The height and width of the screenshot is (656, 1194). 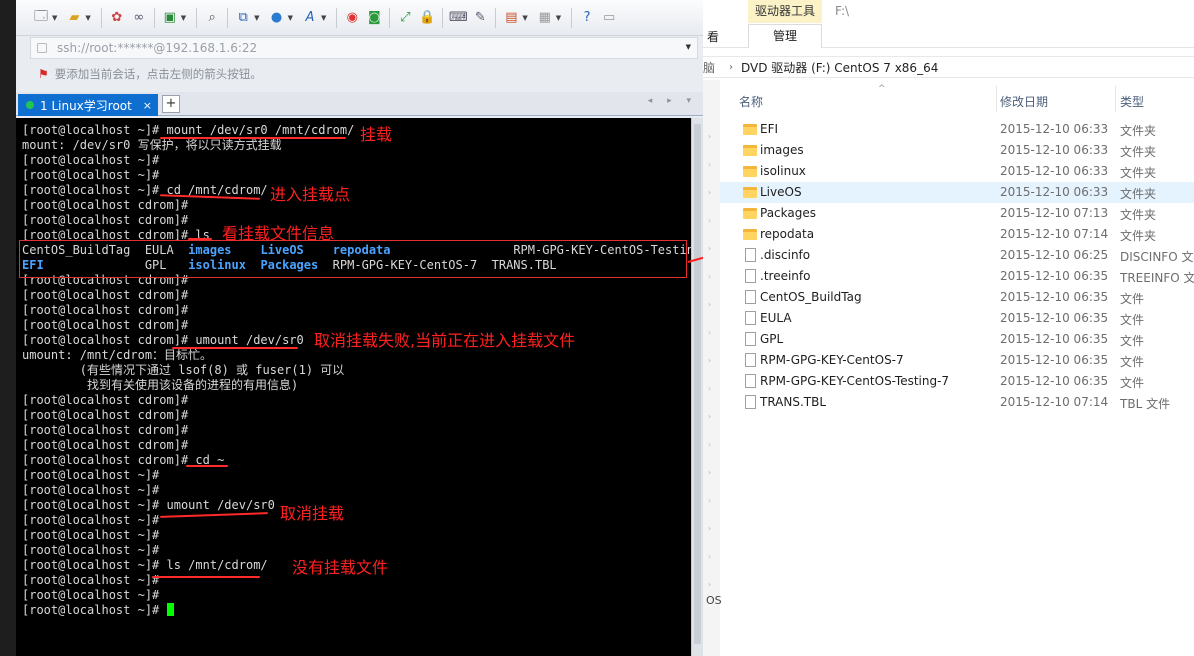 I want to click on session-address-bar: ssh://root:******@192.168.1.6:22 ▼, so click(x=364, y=48).